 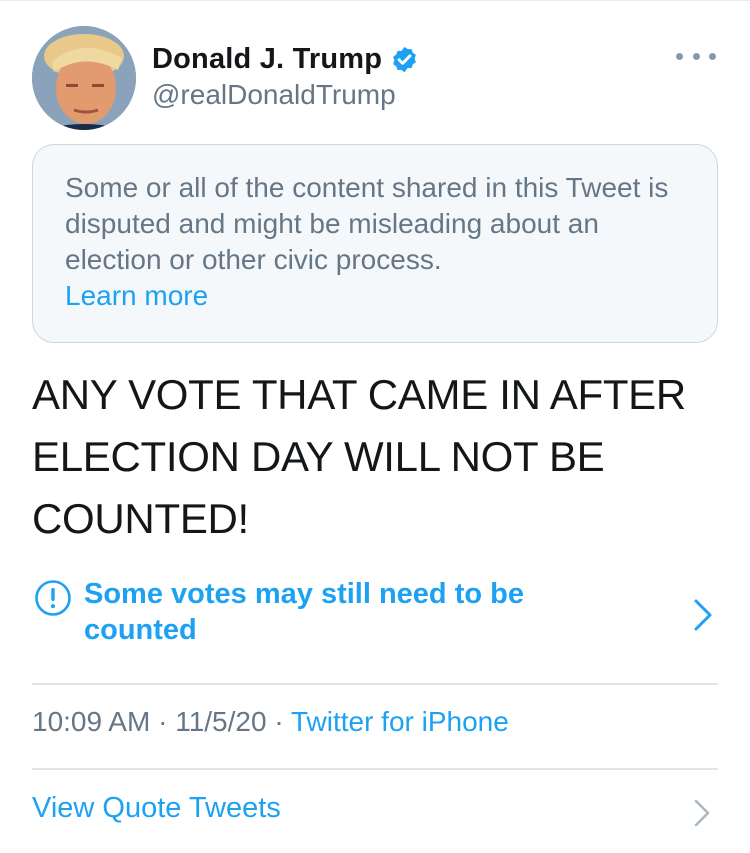 What do you see at coordinates (375, 812) in the screenshot?
I see `view-quote-tweets-row: View Quote Tweets` at bounding box center [375, 812].